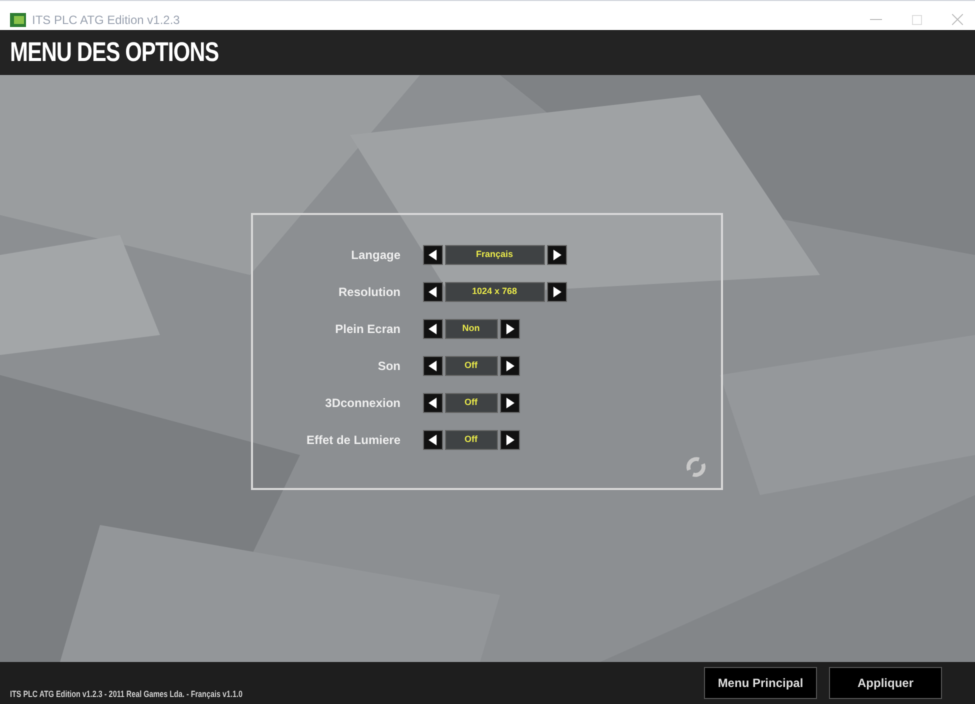 The width and height of the screenshot is (975, 704). Describe the element at coordinates (494, 292) in the screenshot. I see `setting-value: 1024 x 768` at that location.